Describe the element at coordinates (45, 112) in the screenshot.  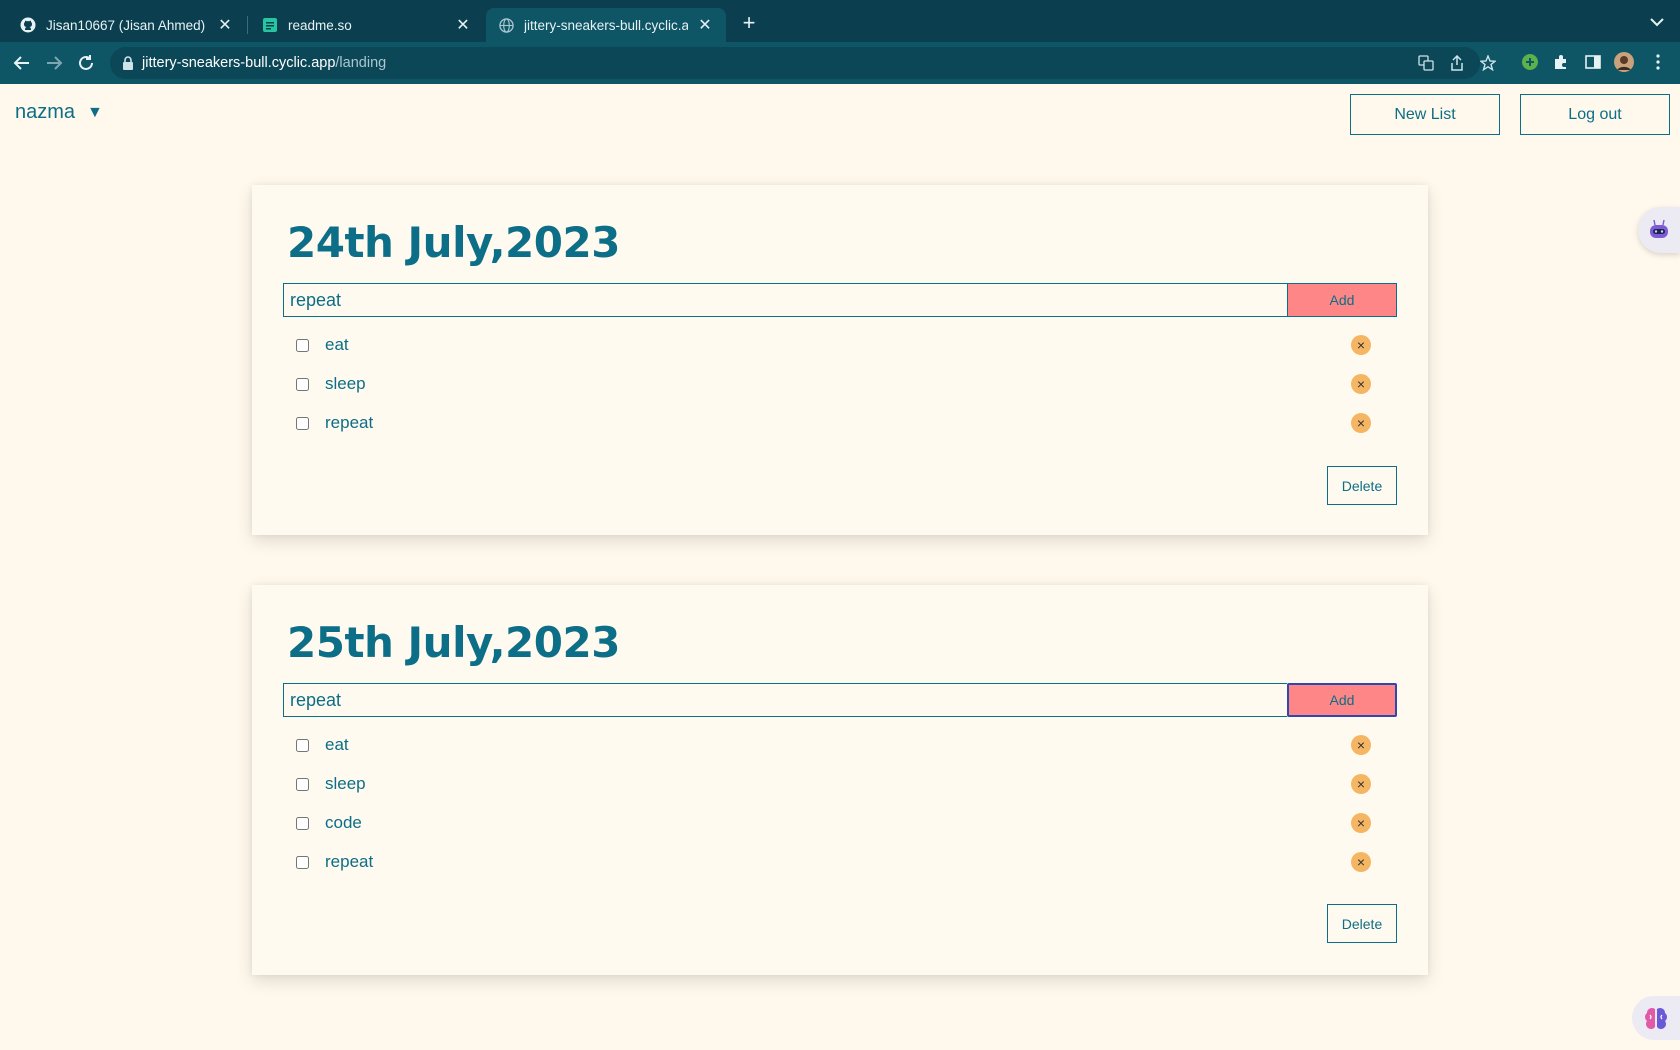
I see `username: nazma` at that location.